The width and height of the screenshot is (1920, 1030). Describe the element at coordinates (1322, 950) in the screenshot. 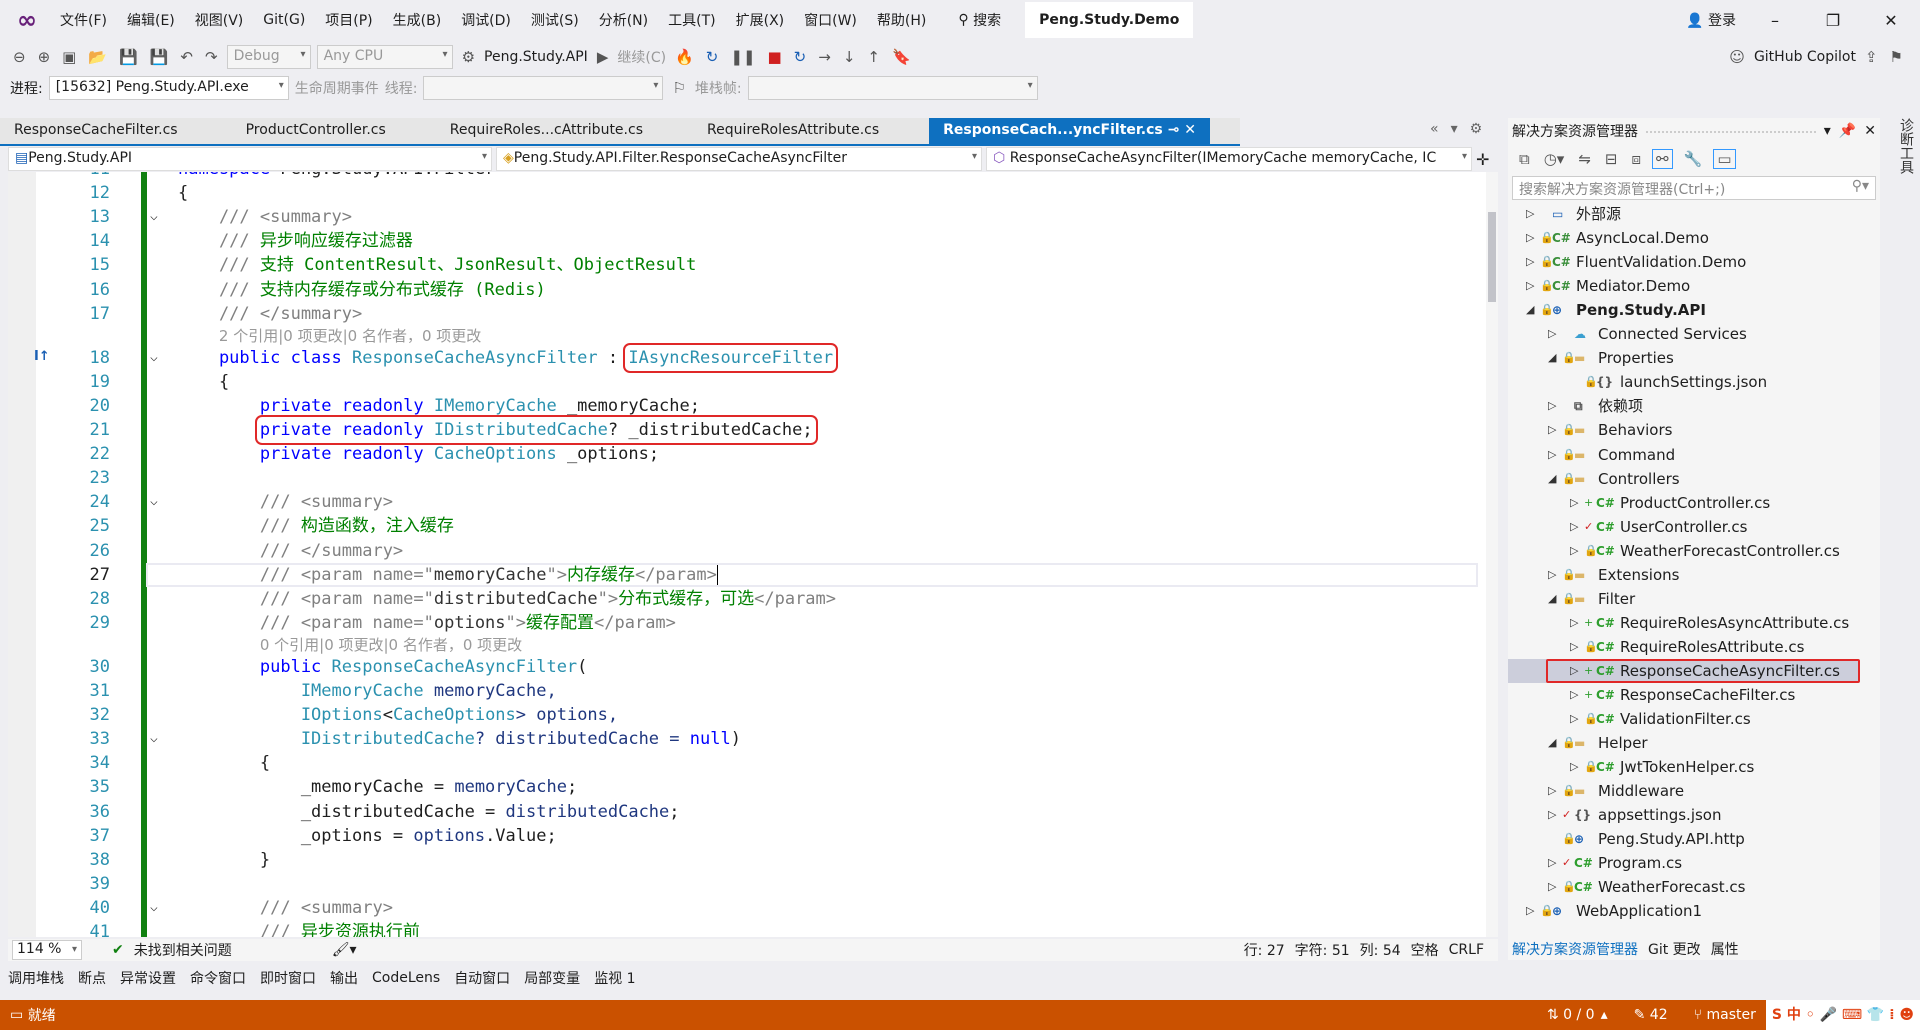

I see `char-indicator: 字符: 51` at that location.